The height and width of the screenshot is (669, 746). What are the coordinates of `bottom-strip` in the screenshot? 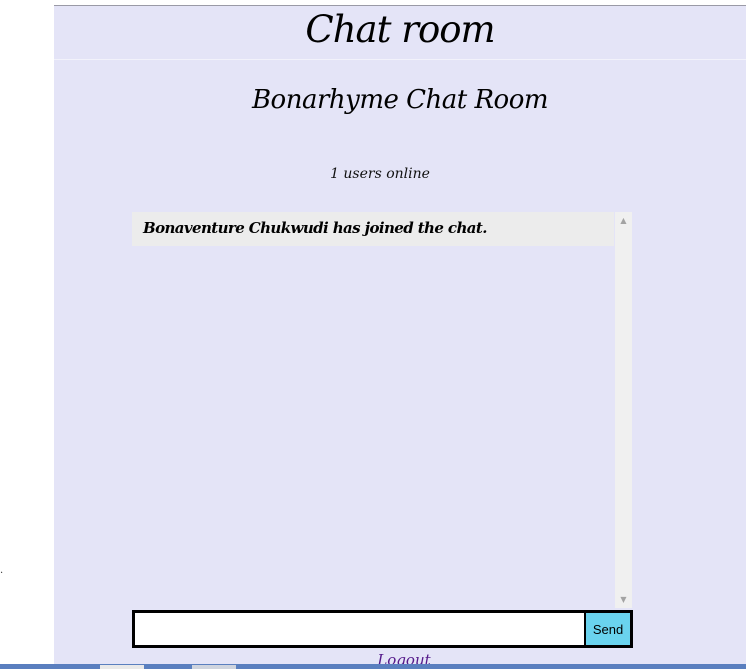 It's located at (373, 666).